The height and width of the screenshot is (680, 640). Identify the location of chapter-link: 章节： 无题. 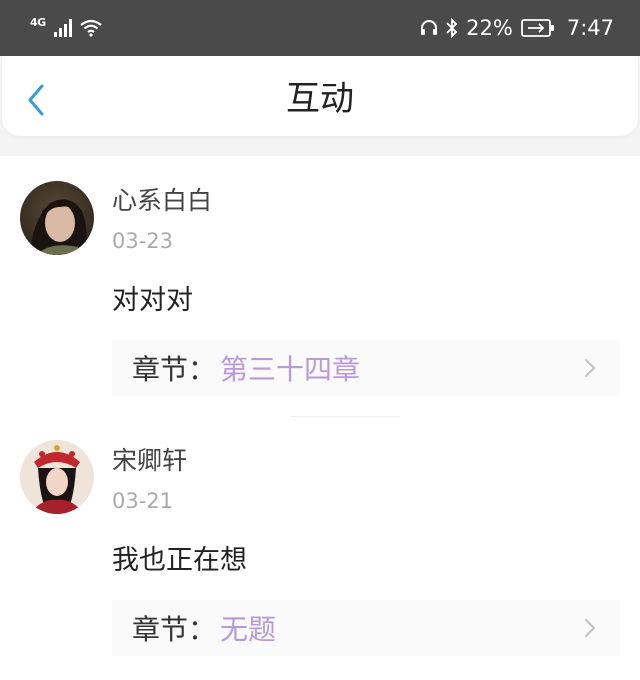
(366, 628).